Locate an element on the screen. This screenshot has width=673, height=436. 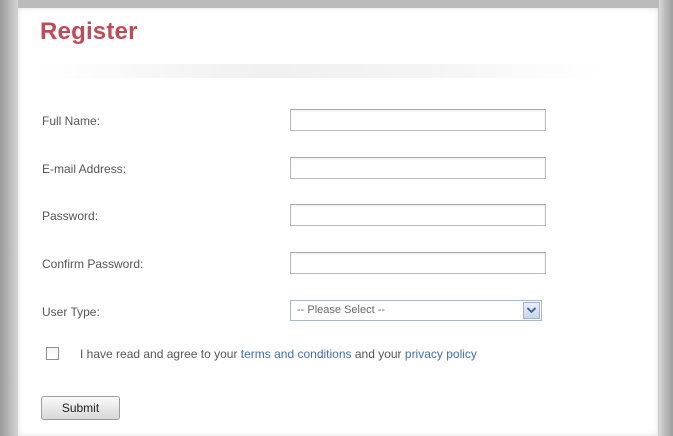
submit-button: Submit is located at coordinates (80, 408).